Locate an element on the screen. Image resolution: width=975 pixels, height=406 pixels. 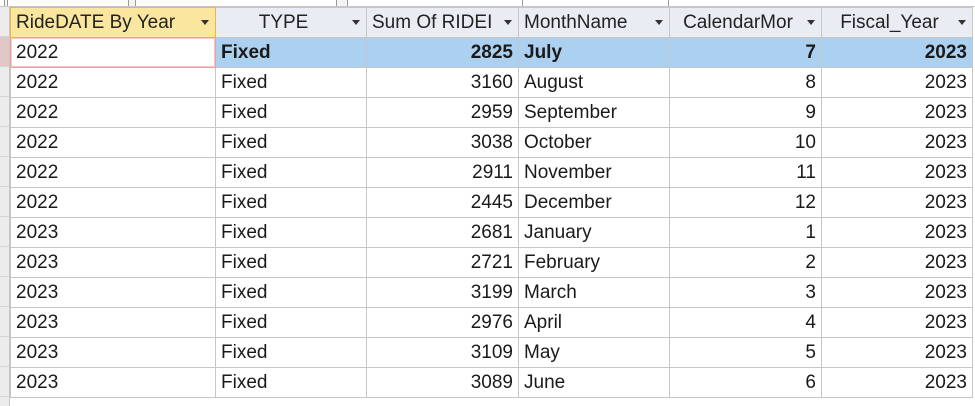
cell-sum-ride: 2681 is located at coordinates (442, 232).